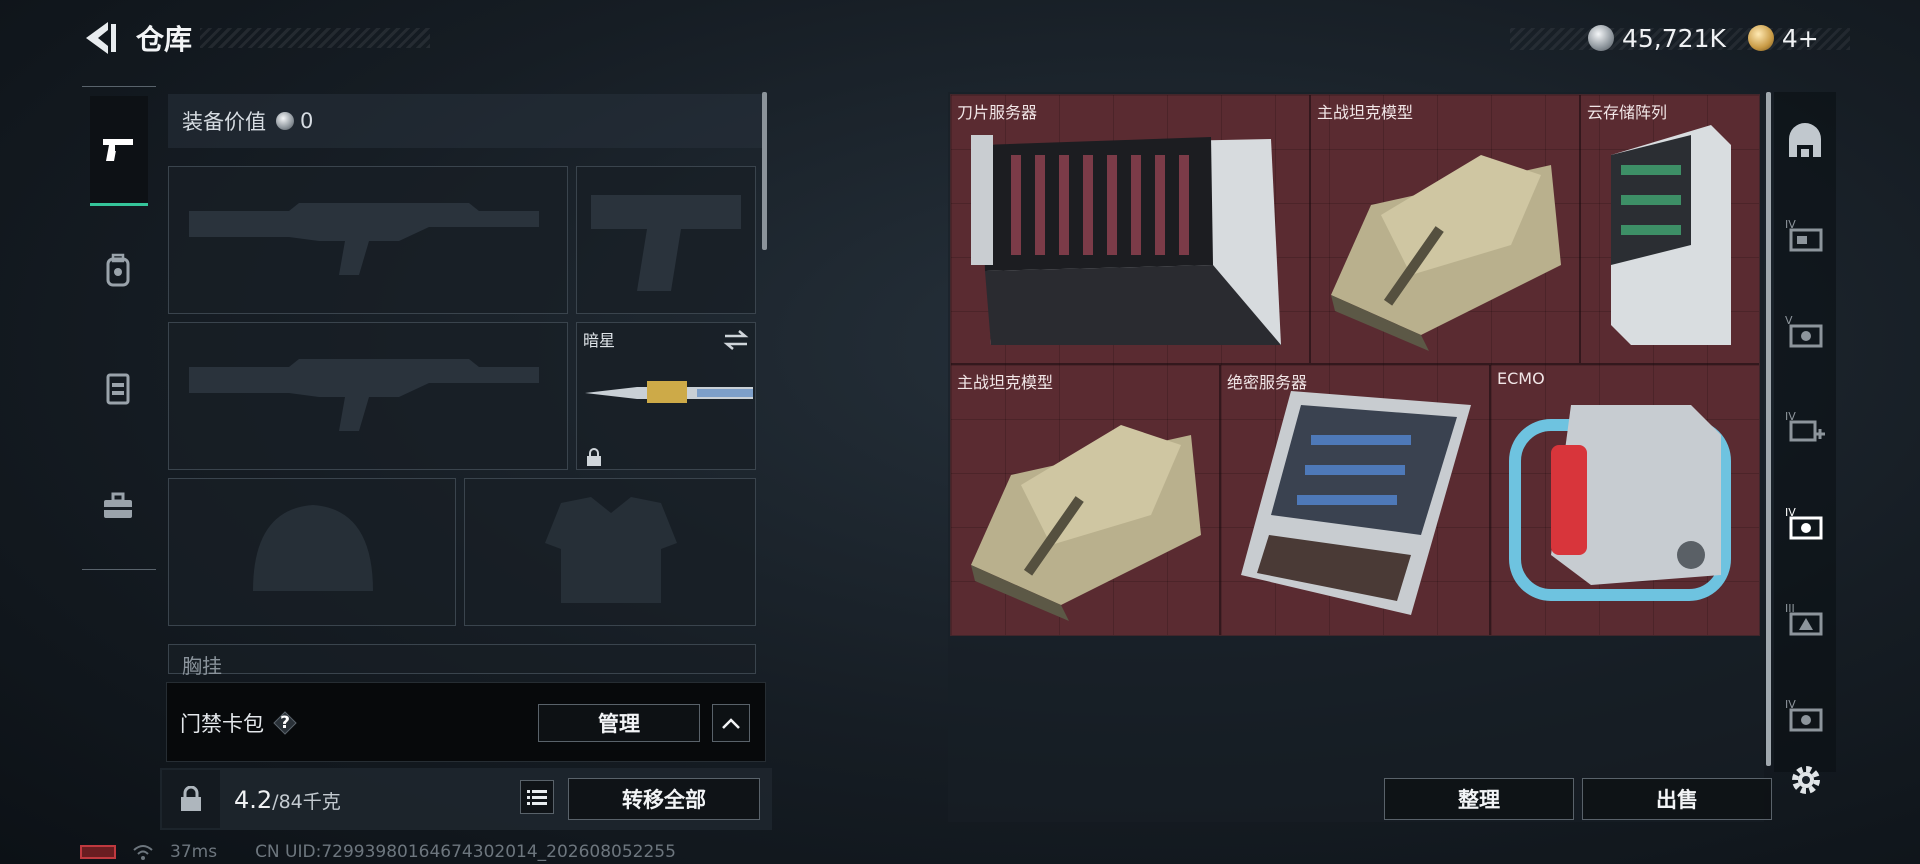 The width and height of the screenshot is (1920, 864). Describe the element at coordinates (100, 38) in the screenshot. I see `back-arrow-icon` at that location.